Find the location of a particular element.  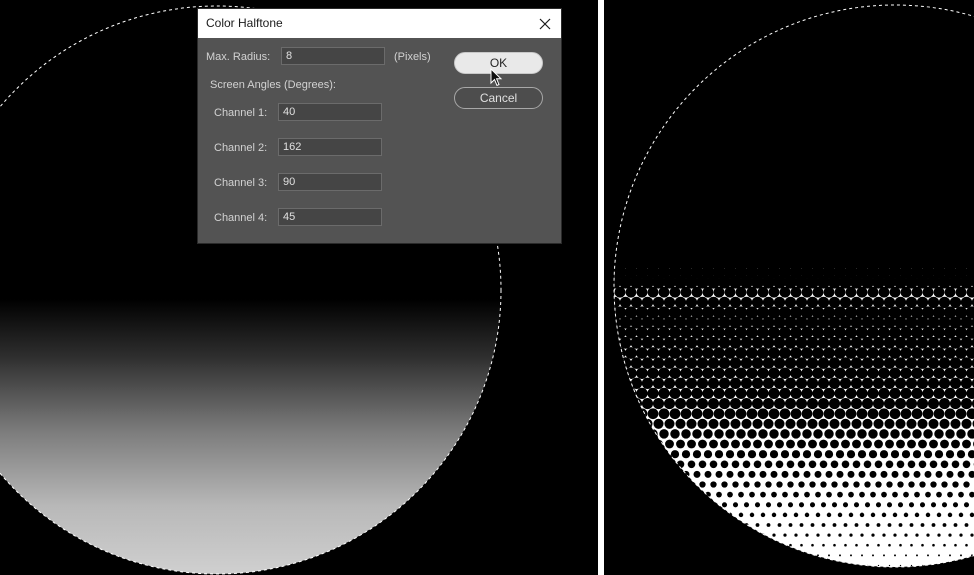

close-button is located at coordinates (545, 23).